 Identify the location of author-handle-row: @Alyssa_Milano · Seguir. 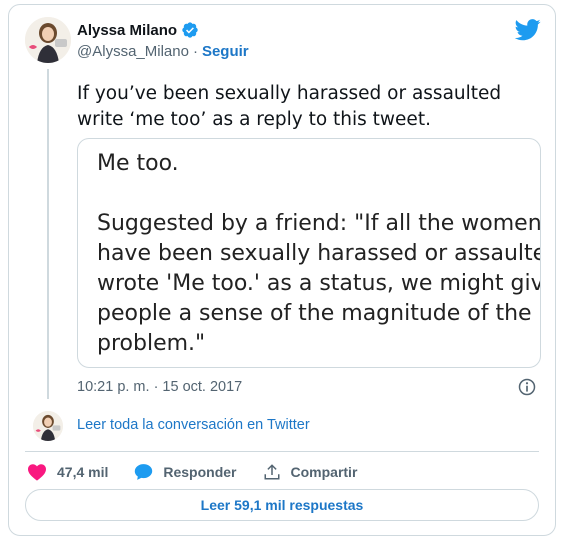
(163, 51).